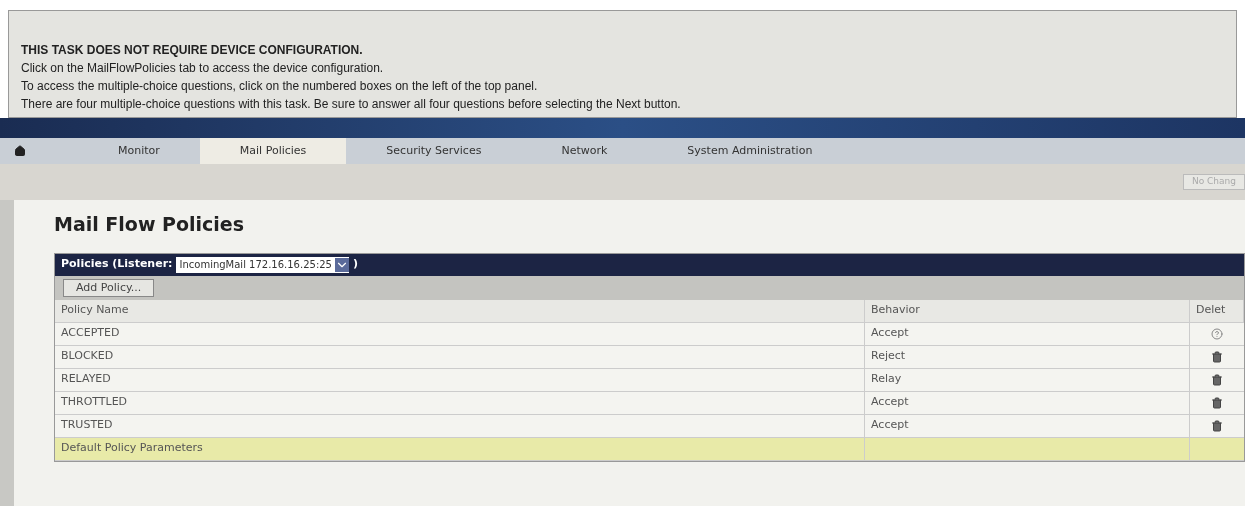 The height and width of the screenshot is (506, 1245). Describe the element at coordinates (460, 380) in the screenshot. I see `policy-name-cell: RELAYED` at that location.